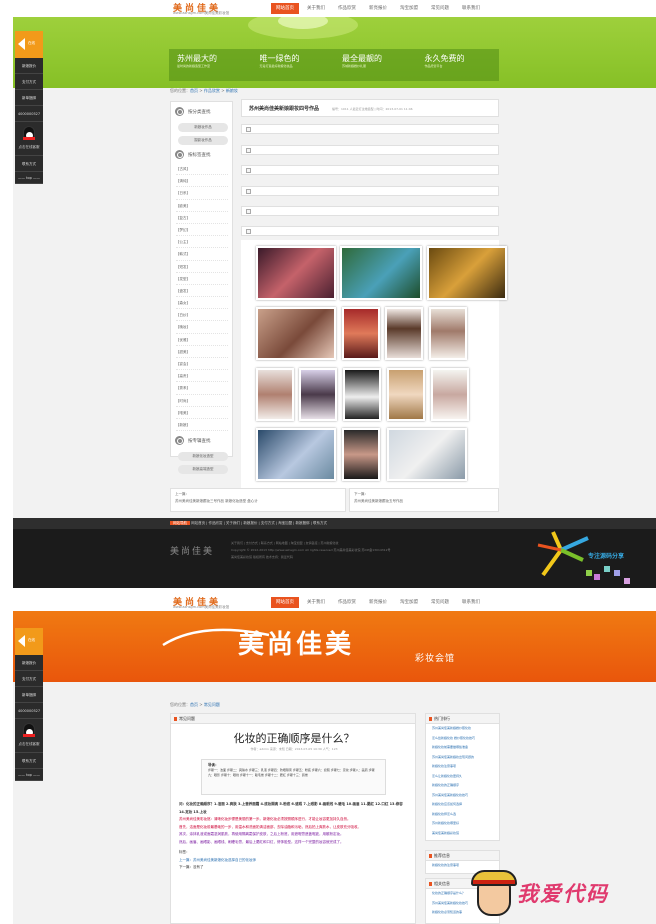  Describe the element at coordinates (202, 279) in the screenshot. I see `tag-link: 【发型】` at that location.